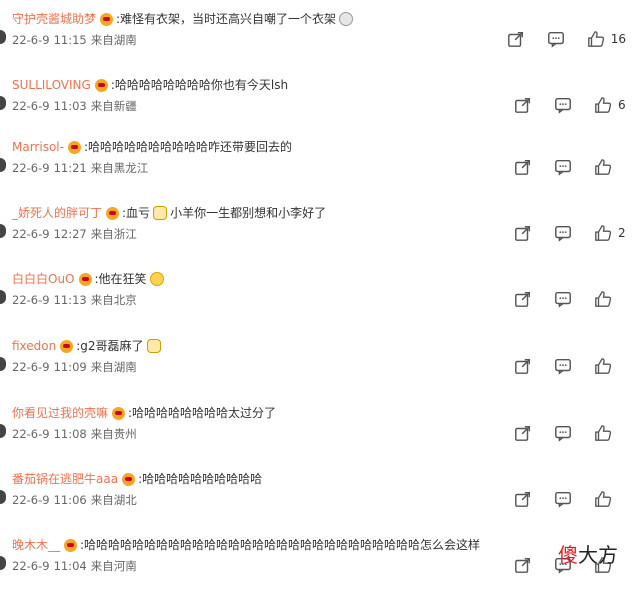  What do you see at coordinates (320, 233) in the screenshot?
I see `comment-item: _娇死人的胖可丁:血亏 小羊你一生都别想和小李好了 22-6-9 12:27 来自浙江 2` at bounding box center [320, 233].